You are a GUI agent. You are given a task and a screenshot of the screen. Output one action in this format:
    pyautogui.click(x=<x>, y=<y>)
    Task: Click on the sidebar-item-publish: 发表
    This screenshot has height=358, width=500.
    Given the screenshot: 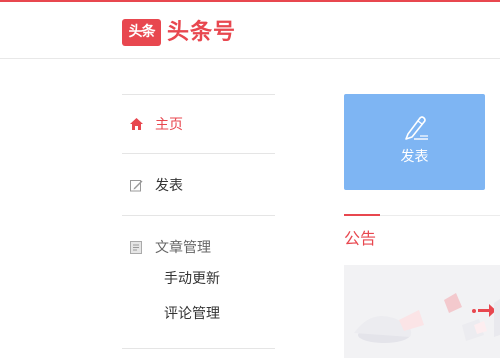 What is the action you would take?
    pyautogui.click(x=198, y=185)
    